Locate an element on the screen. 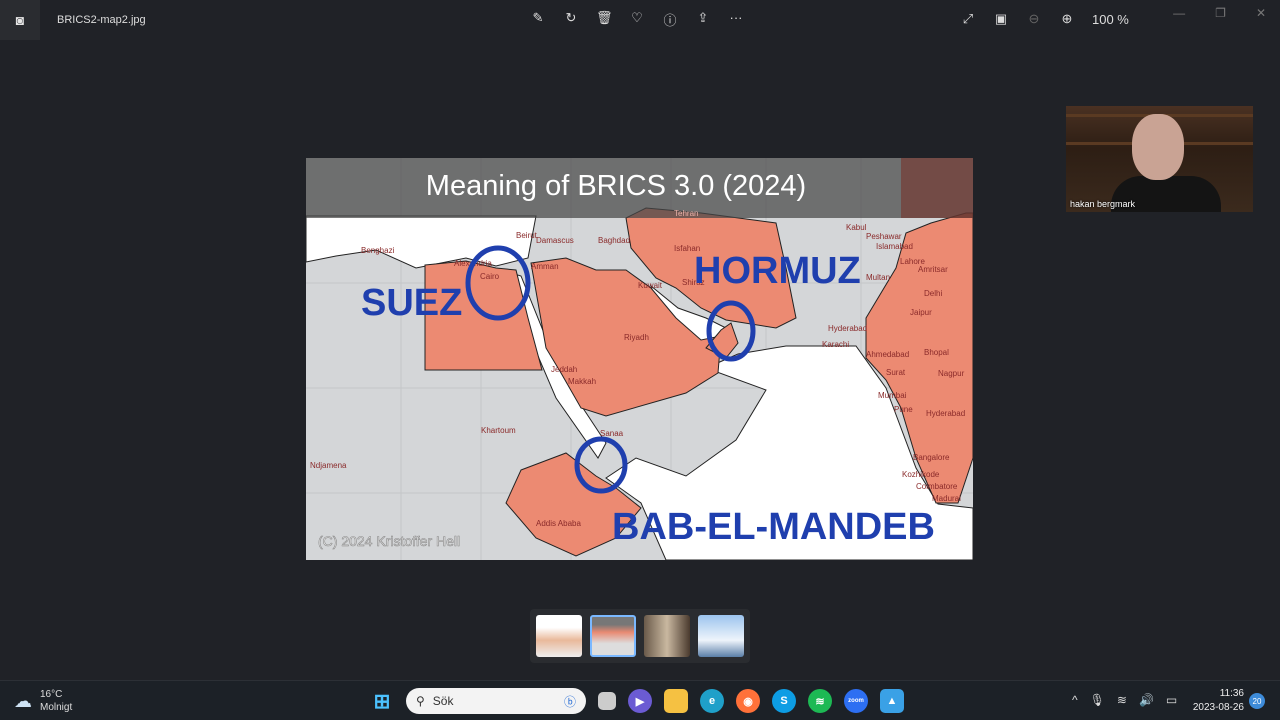 This screenshot has height=720, width=1280. microphone-icon: 🎙 is located at coordinates (1097, 700).